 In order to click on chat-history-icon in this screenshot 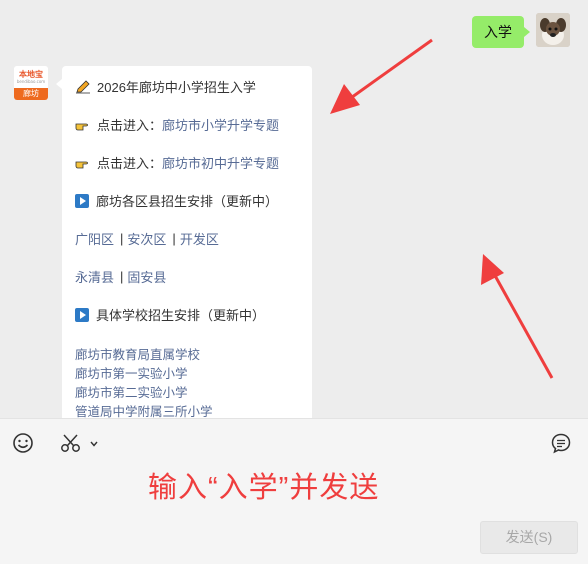, I will do `click(561, 445)`.